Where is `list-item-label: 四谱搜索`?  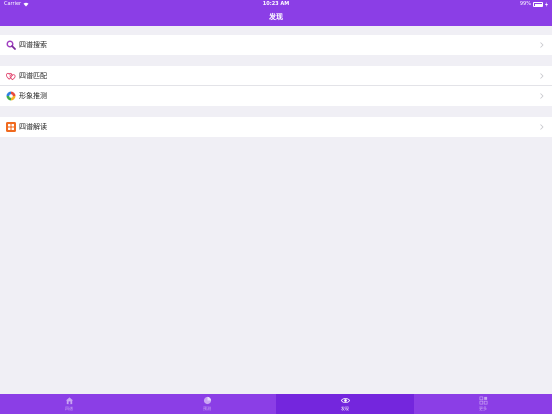 list-item-label: 四谱搜索 is located at coordinates (33, 45).